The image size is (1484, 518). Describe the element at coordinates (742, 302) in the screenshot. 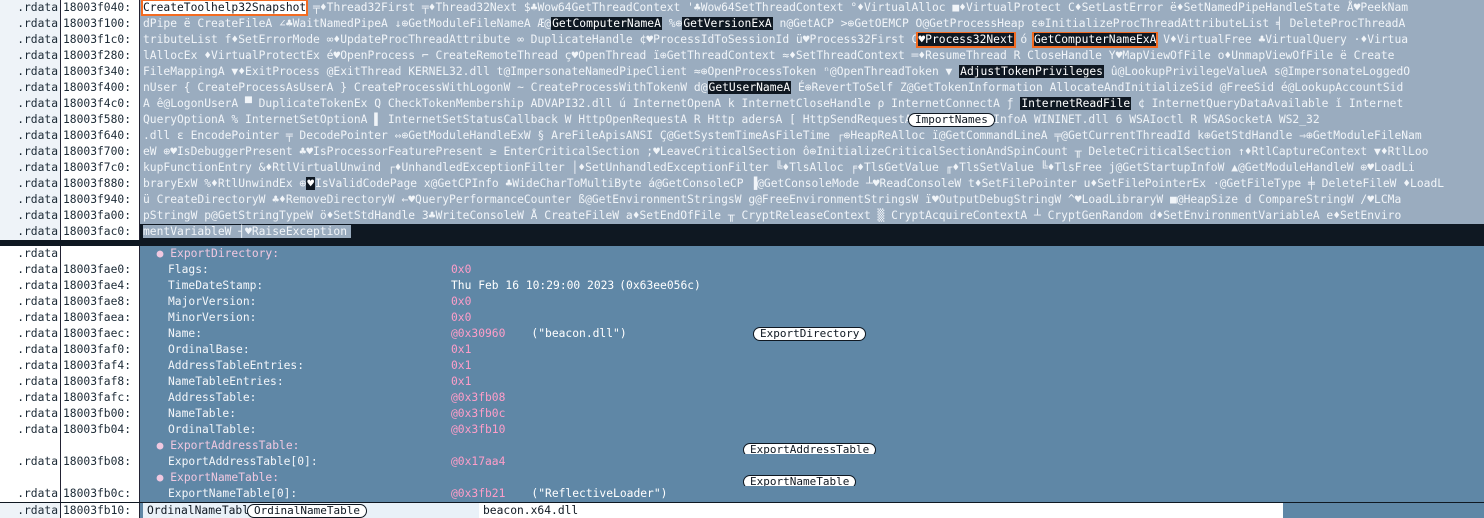

I see `struct-field-row: .rdata 18003fae8: MajorVersion: 0x0` at that location.